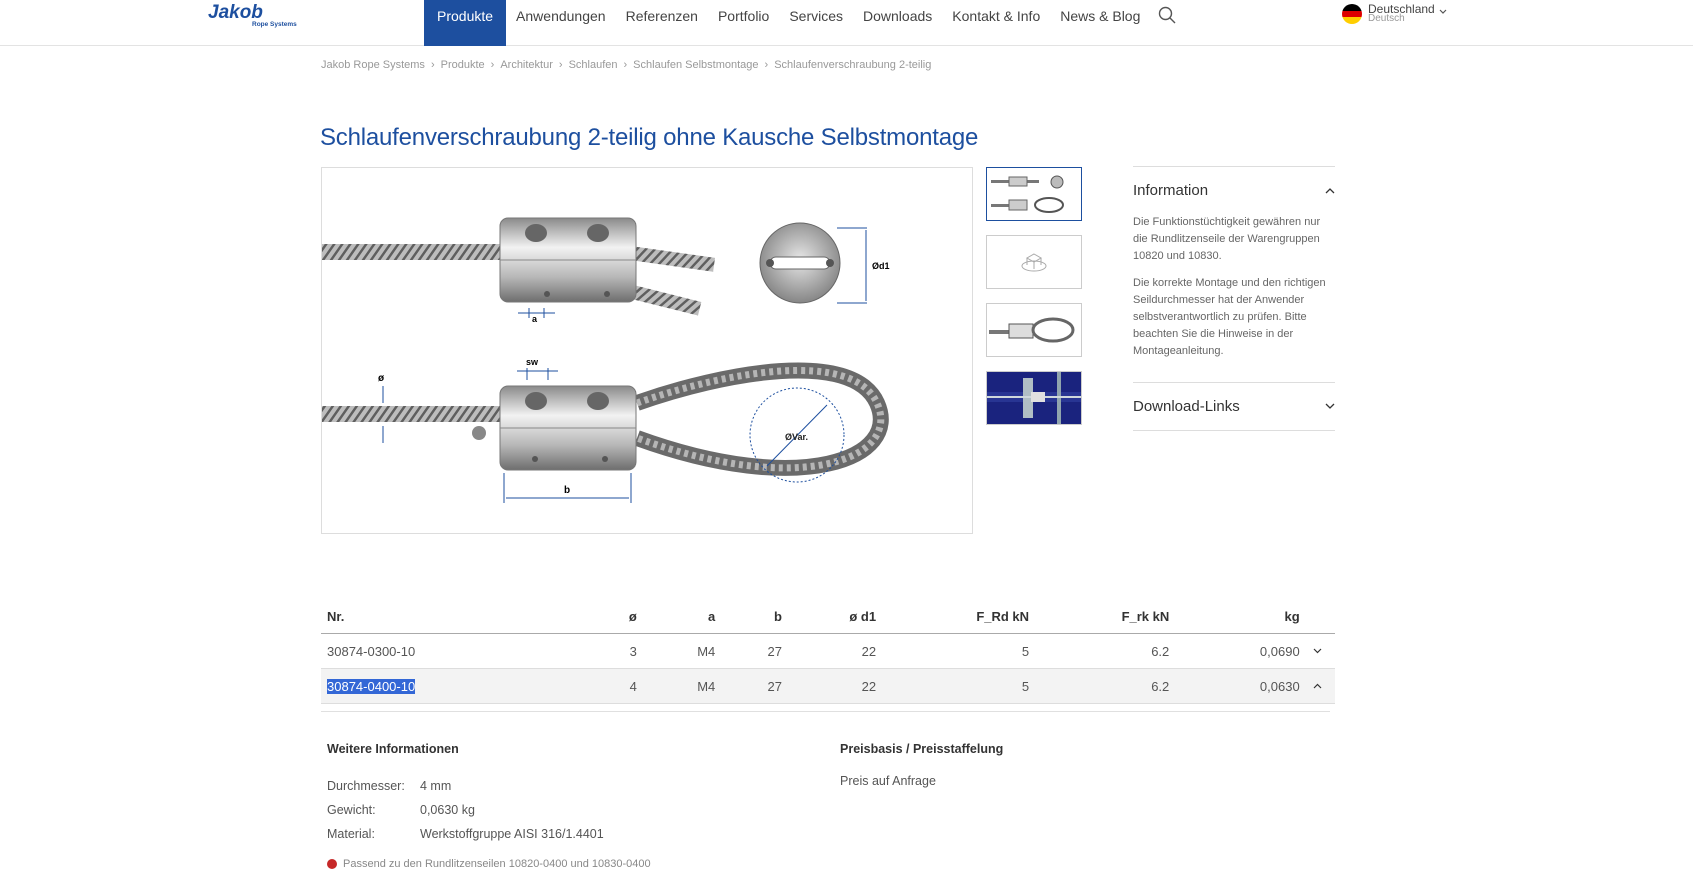 This screenshot has width=1693, height=870. I want to click on breadcrumb-item: Architektur, so click(526, 65).